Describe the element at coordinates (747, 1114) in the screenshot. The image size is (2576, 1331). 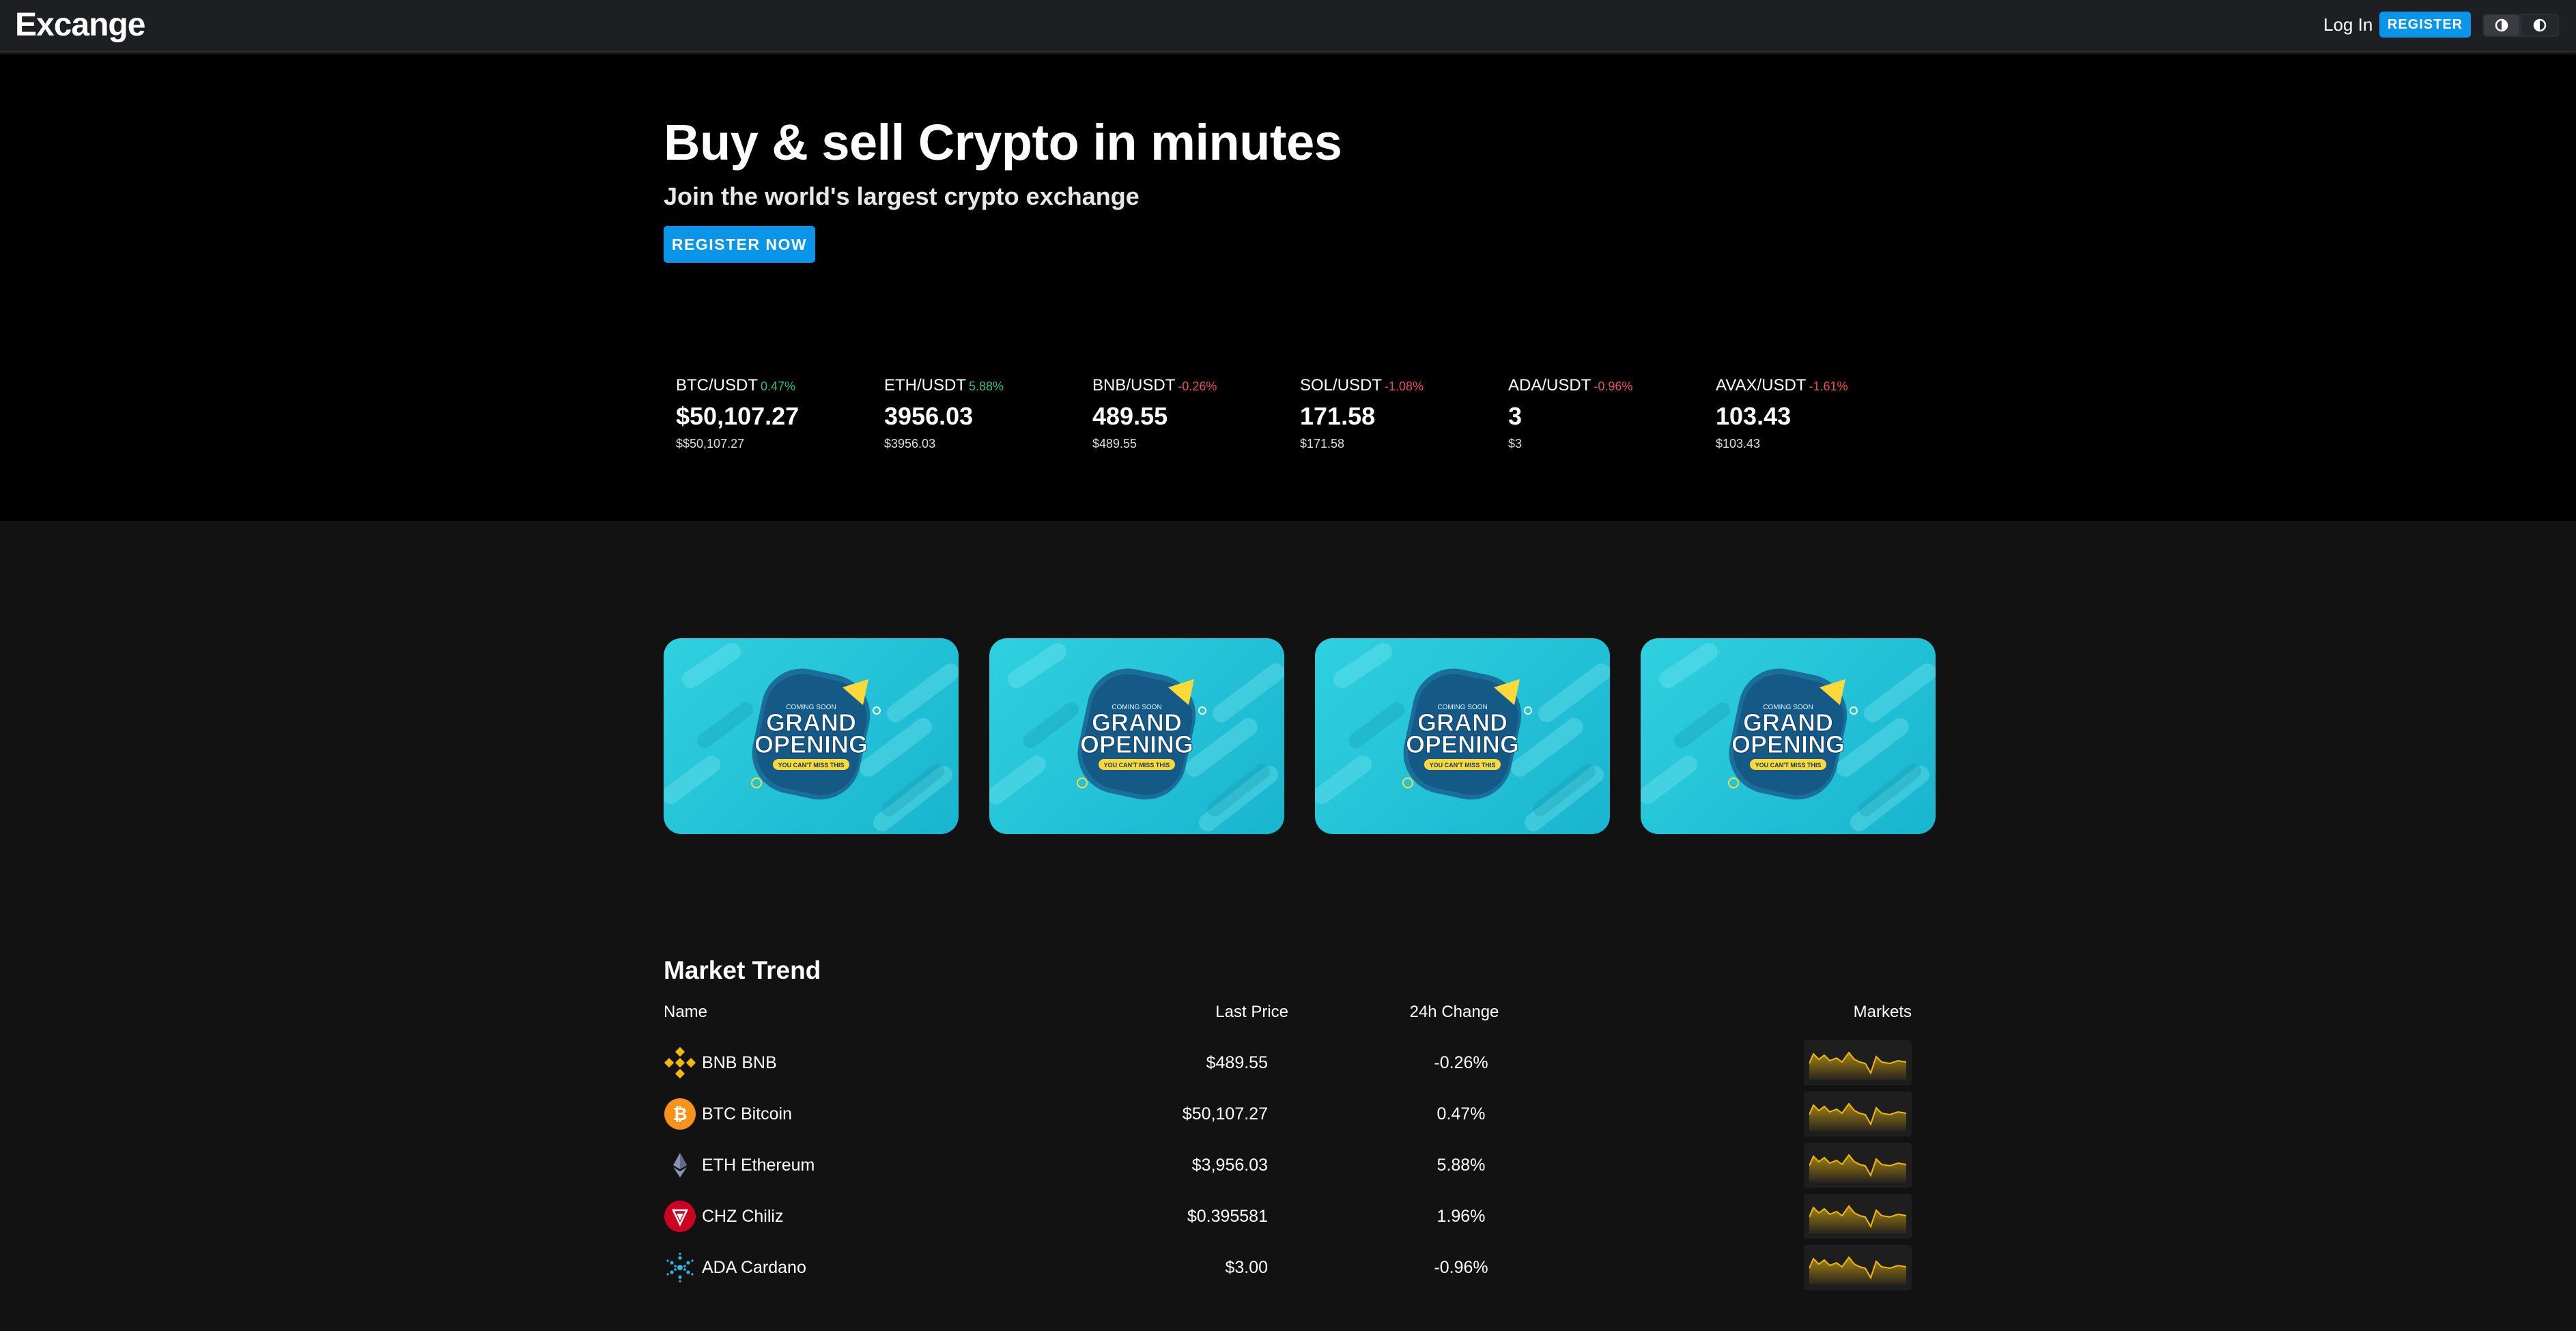
I see `coin-name: BTC Bitcoin` at that location.